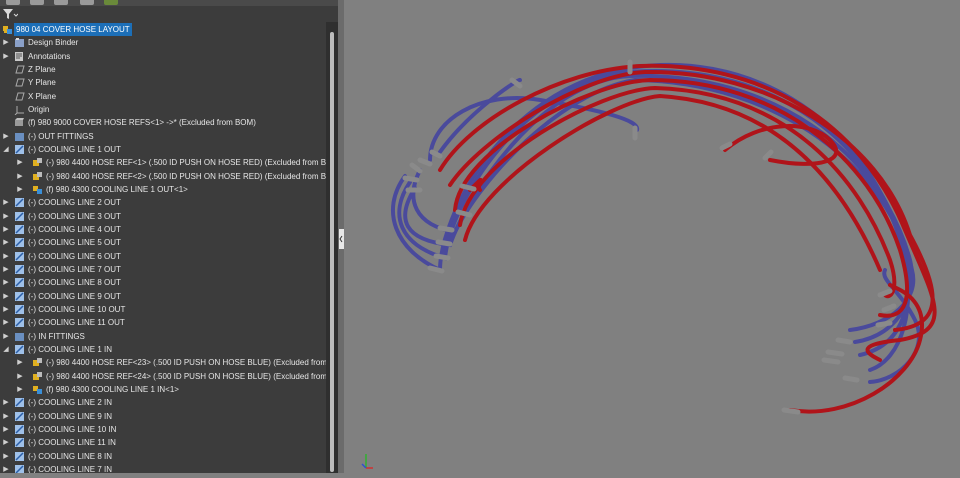 The width and height of the screenshot is (960, 478). What do you see at coordinates (19, 96) in the screenshot?
I see `plane-icon` at bounding box center [19, 96].